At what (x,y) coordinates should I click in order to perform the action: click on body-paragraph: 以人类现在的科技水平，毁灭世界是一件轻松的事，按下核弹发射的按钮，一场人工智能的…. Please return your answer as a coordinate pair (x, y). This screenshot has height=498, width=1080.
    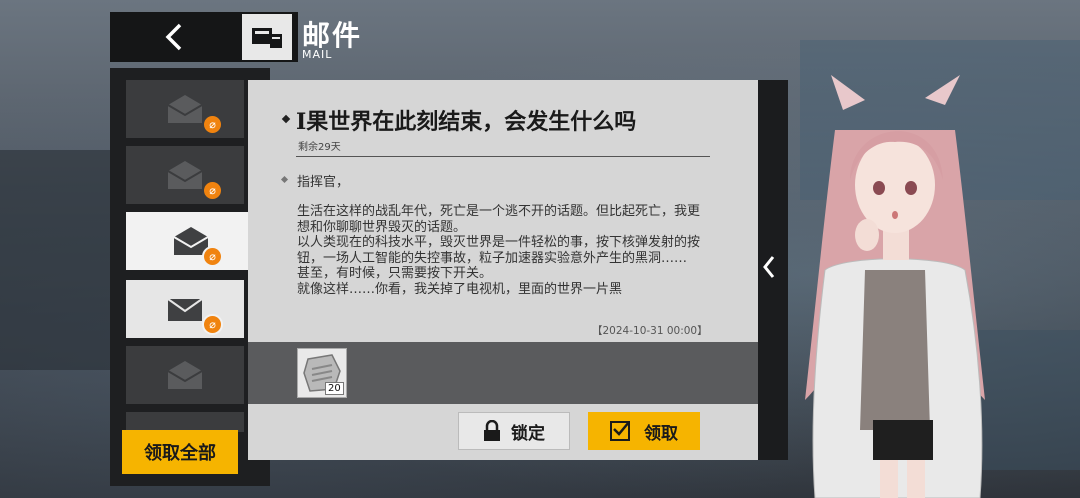
    Looking at the image, I should click on (499, 250).